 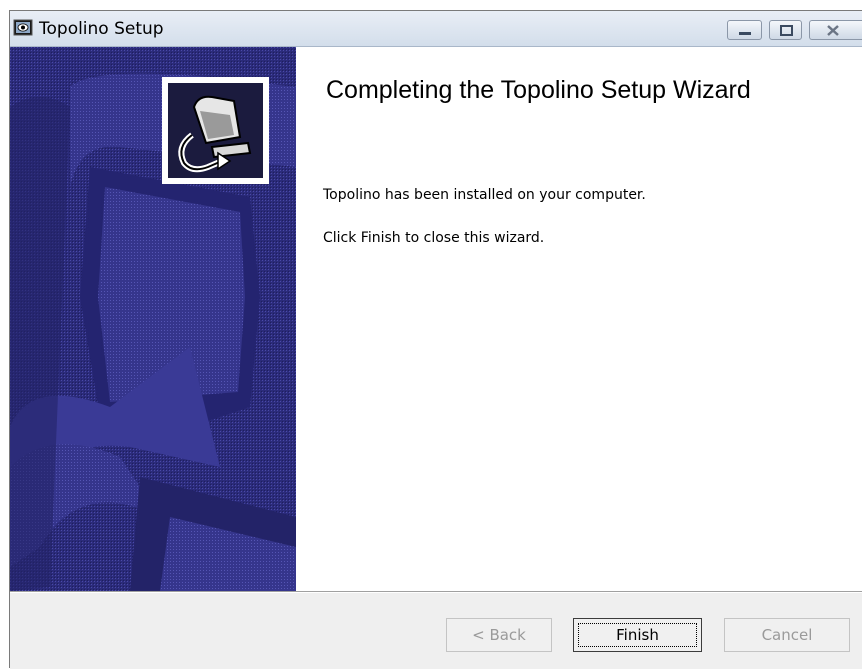 I want to click on finish-button-label: Finish, so click(x=637, y=635).